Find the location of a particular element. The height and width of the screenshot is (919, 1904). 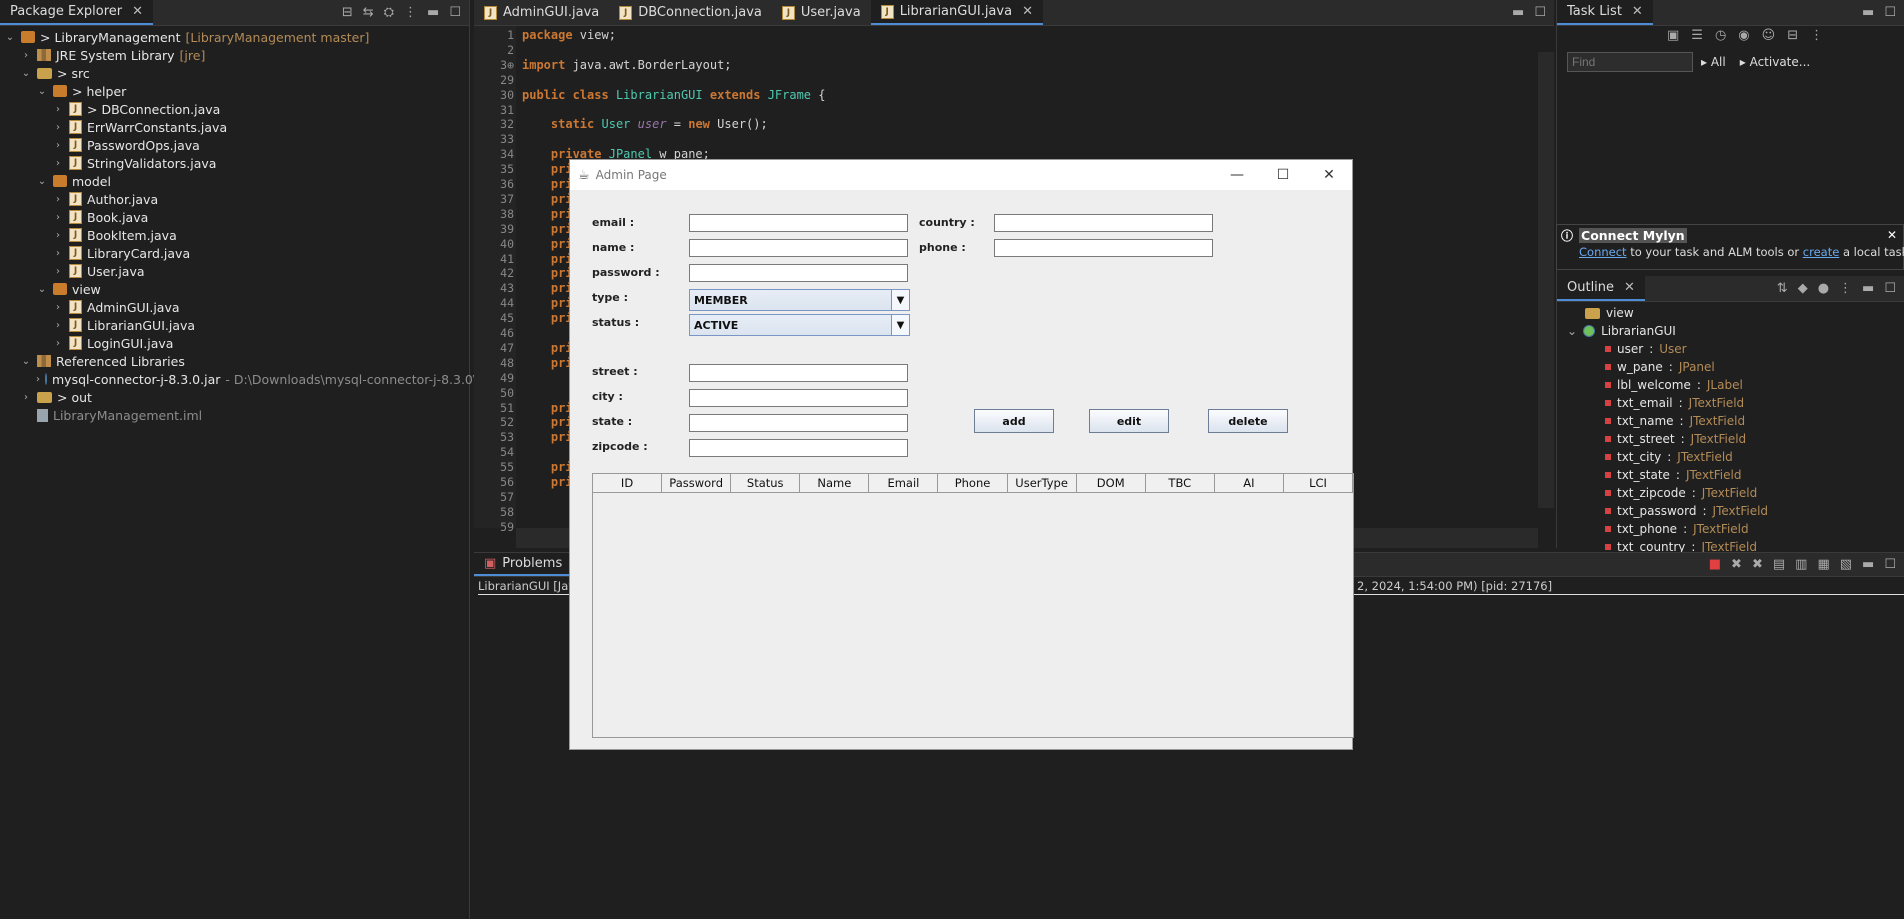

tree-item: › J BookItem.java is located at coordinates (234, 235).